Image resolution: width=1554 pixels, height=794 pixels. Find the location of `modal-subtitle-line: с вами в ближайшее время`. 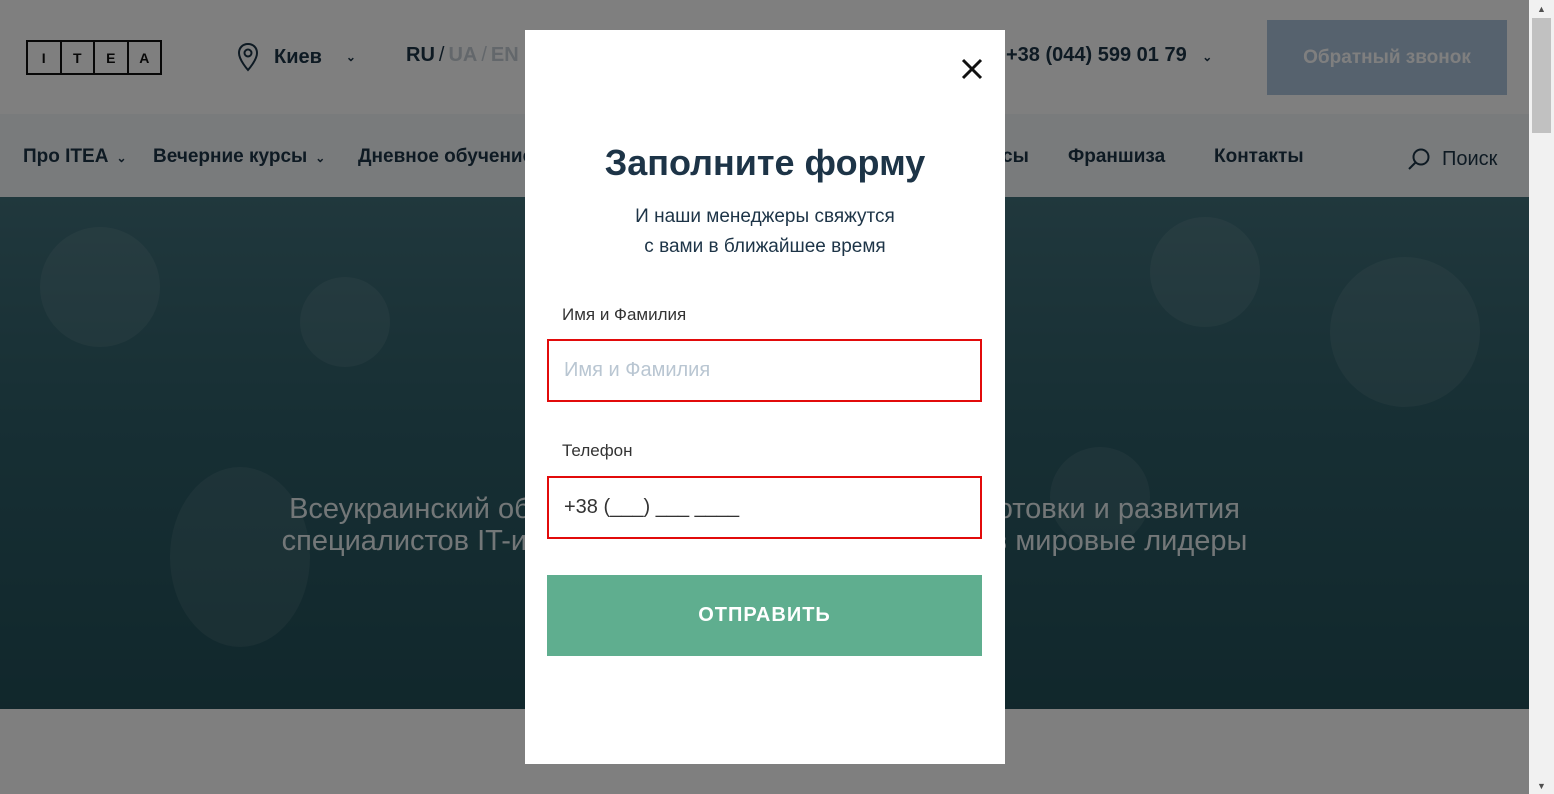

modal-subtitle-line: с вами в ближайшее время is located at coordinates (765, 246).